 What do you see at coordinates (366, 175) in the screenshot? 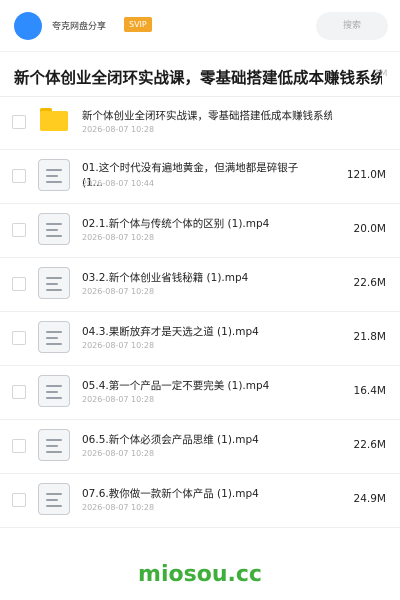
I see `file-size: 121.0M` at bounding box center [366, 175].